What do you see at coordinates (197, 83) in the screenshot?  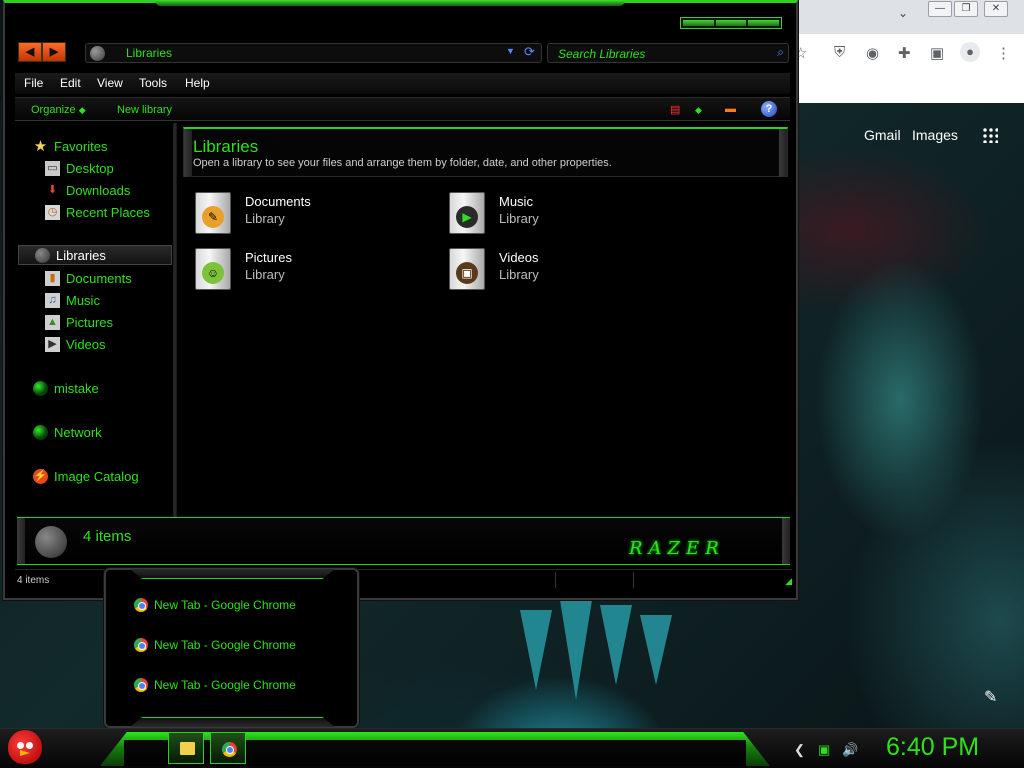 I see `menu-help: Help` at bounding box center [197, 83].